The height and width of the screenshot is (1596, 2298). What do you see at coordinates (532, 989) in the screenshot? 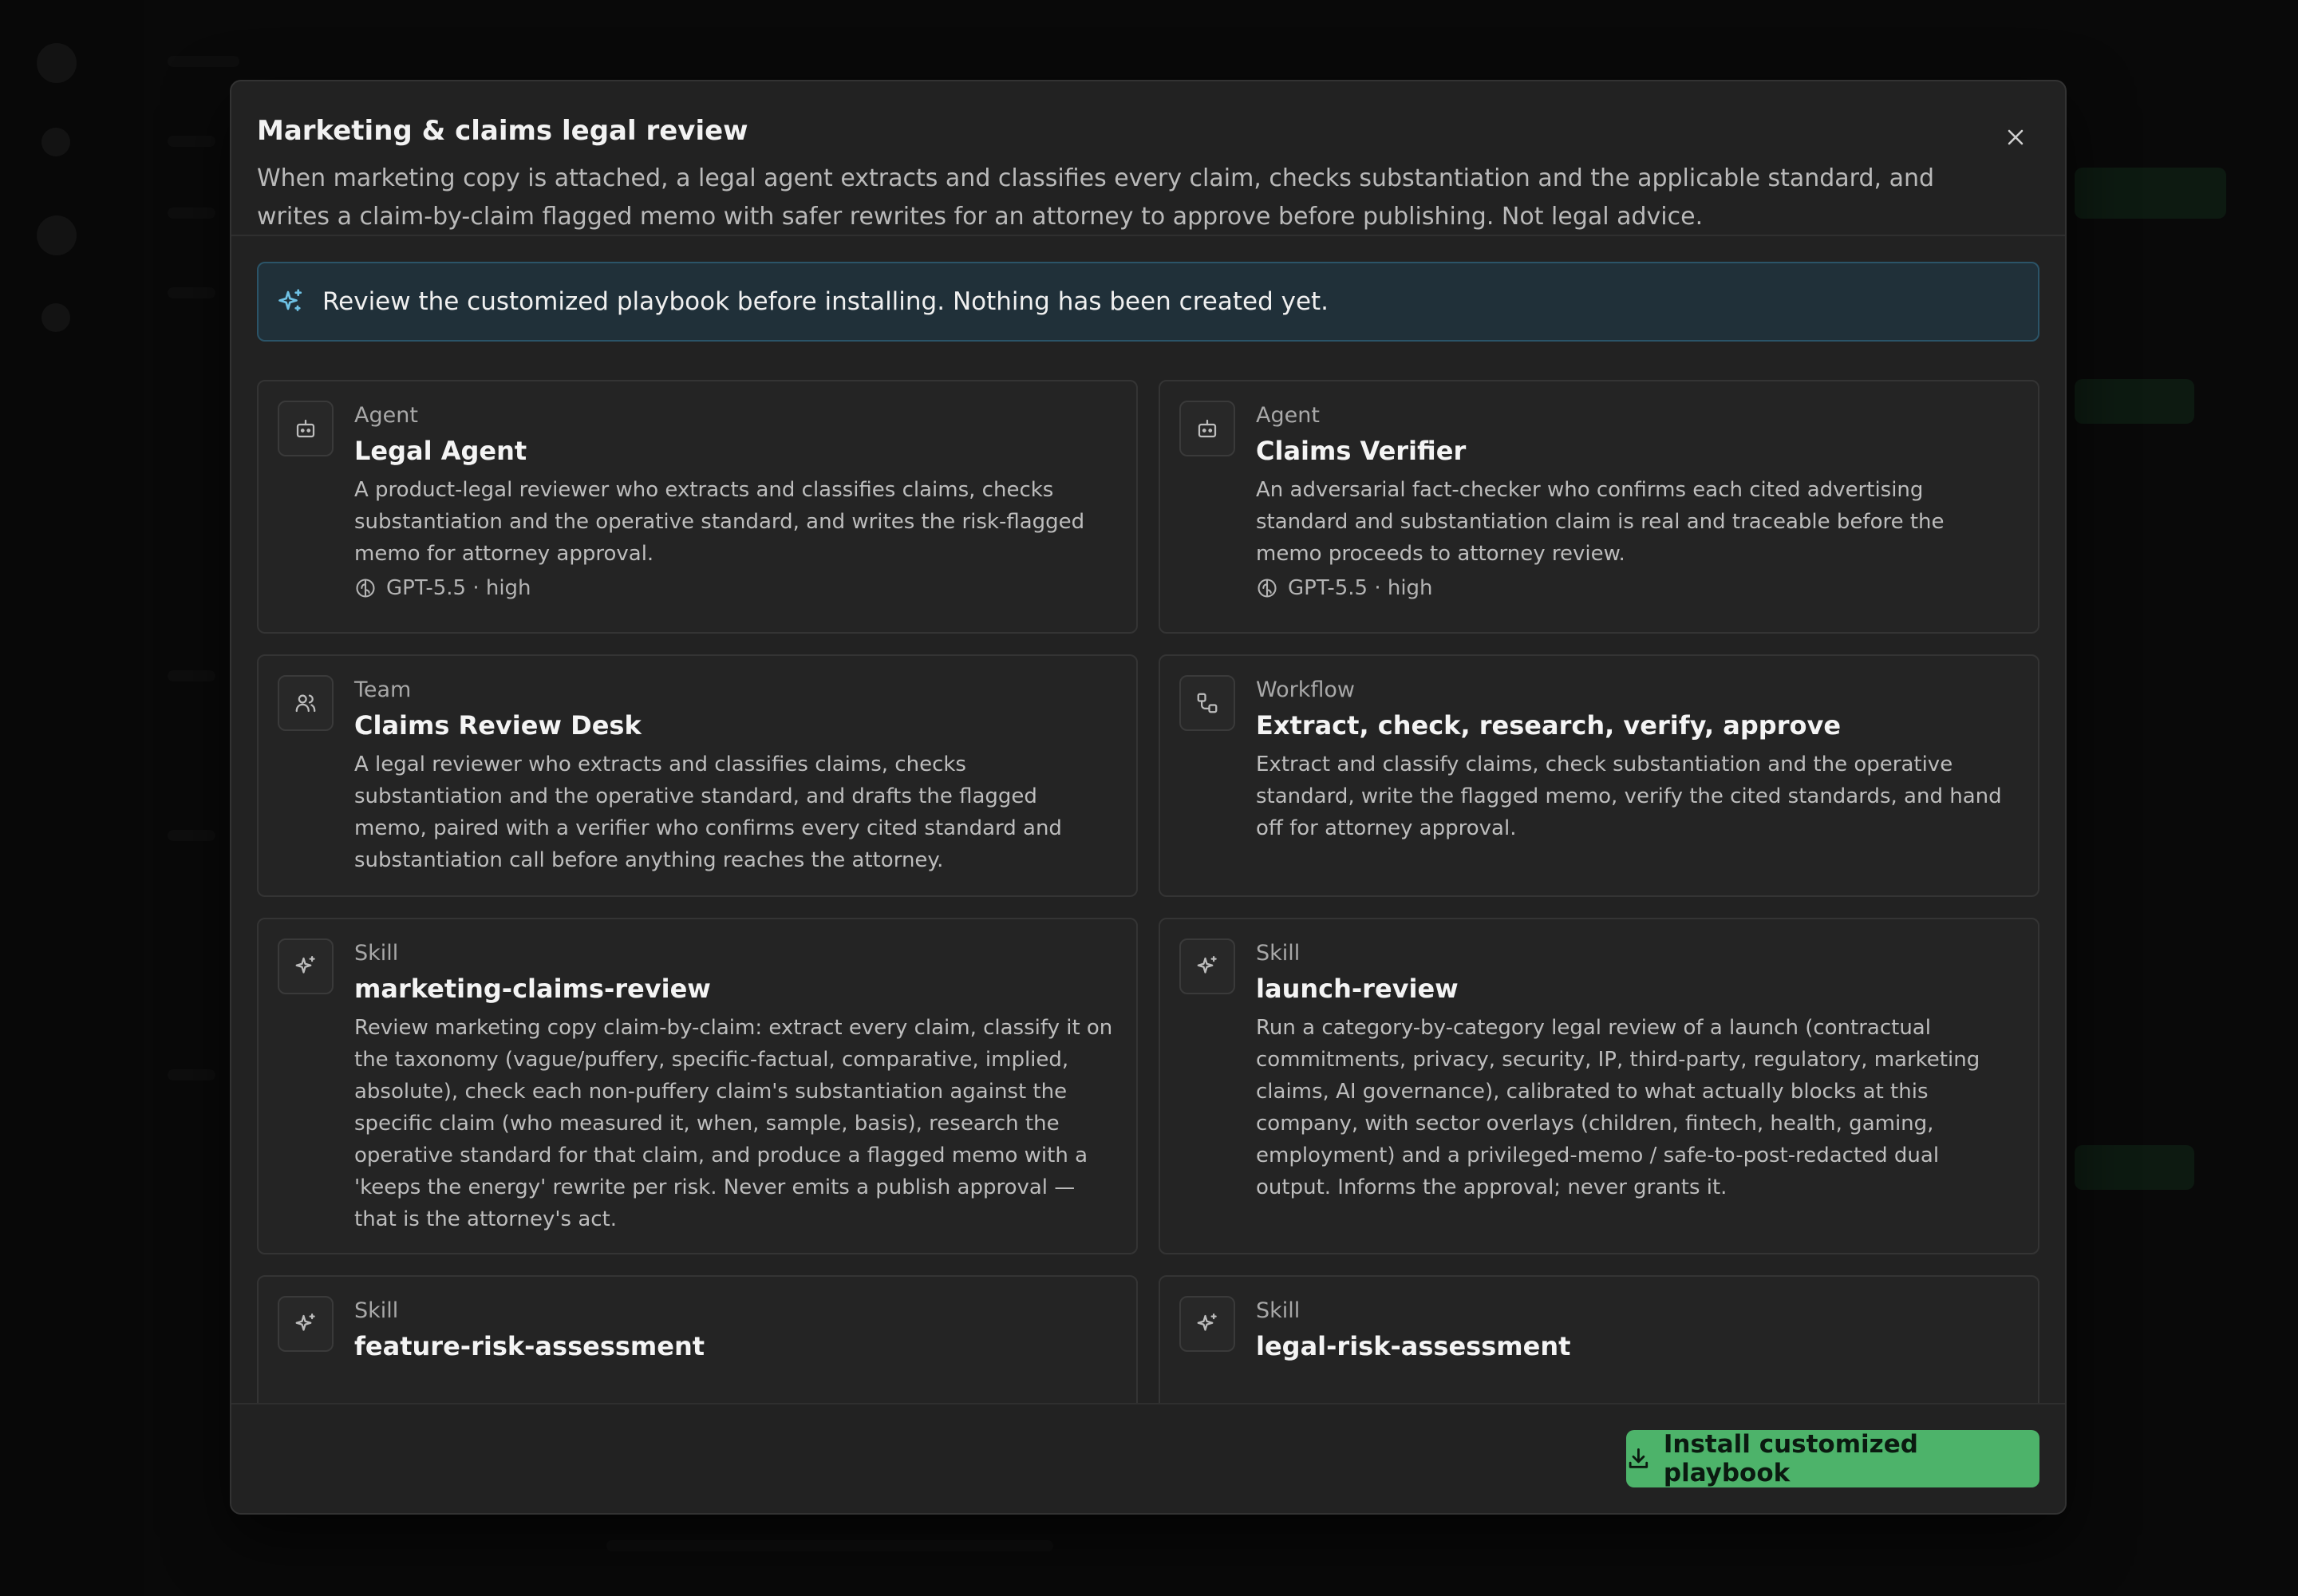
I see `card-name: marketing-claims-review` at bounding box center [532, 989].